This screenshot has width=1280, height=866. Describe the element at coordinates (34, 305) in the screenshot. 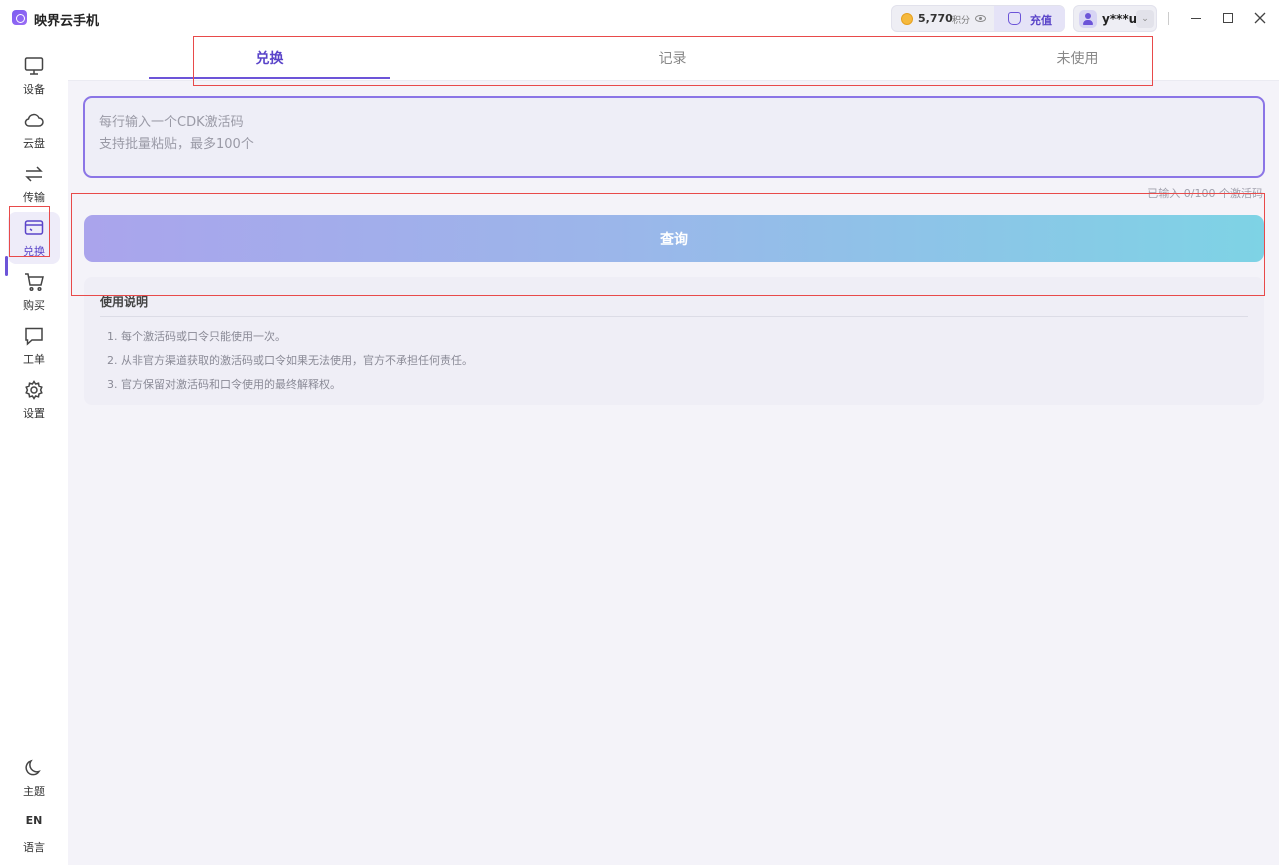

I see `sidebar-item-label: 购买` at that location.